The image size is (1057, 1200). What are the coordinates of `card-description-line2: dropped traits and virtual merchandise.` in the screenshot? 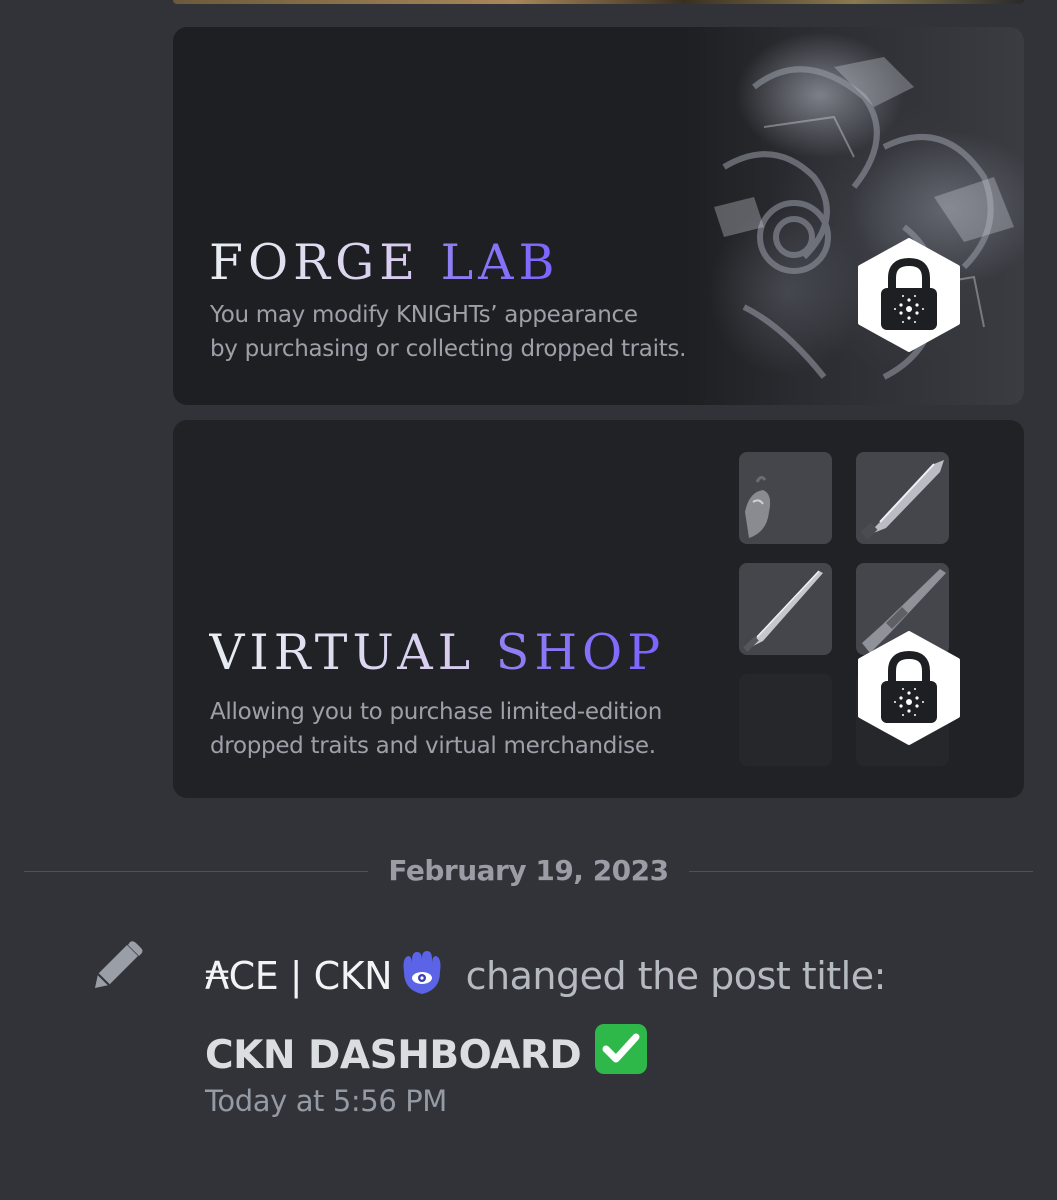 It's located at (433, 746).